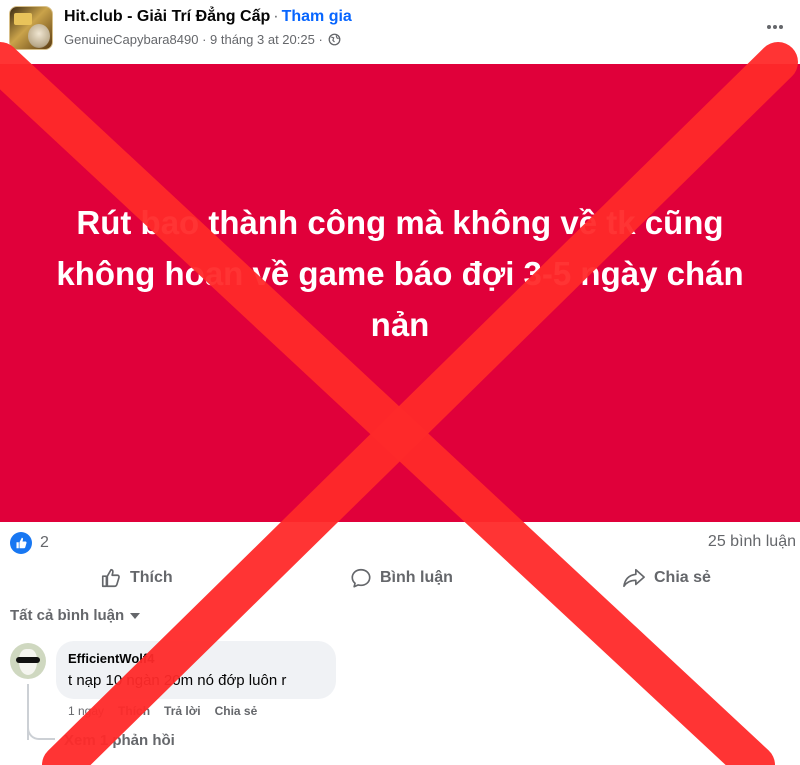  What do you see at coordinates (182, 711) in the screenshot?
I see `comment-reply-button: Trả lời` at bounding box center [182, 711].